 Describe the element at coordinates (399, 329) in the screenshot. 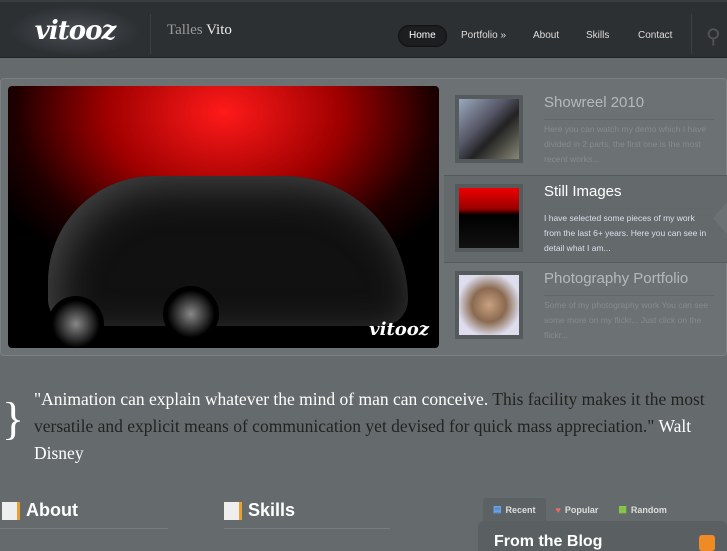

I see `signature: vitooz` at that location.